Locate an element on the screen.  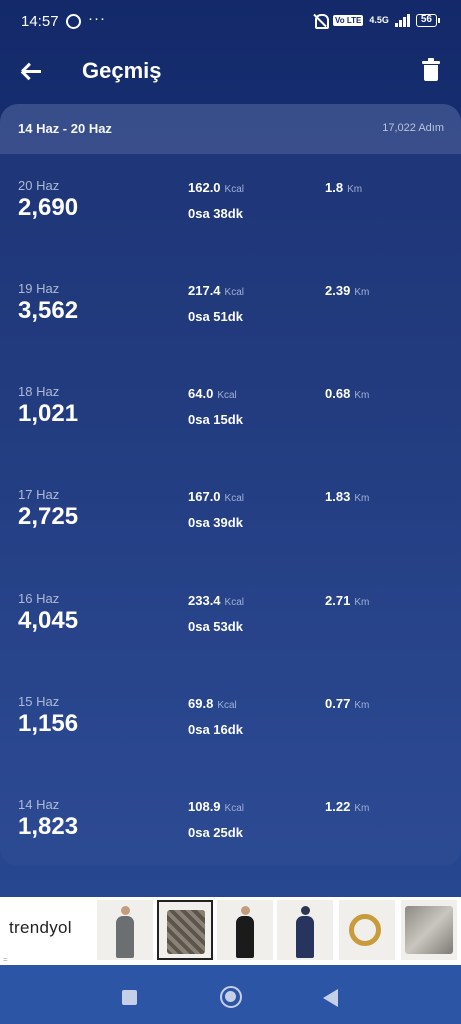
signal-icon is located at coordinates (402, 20).